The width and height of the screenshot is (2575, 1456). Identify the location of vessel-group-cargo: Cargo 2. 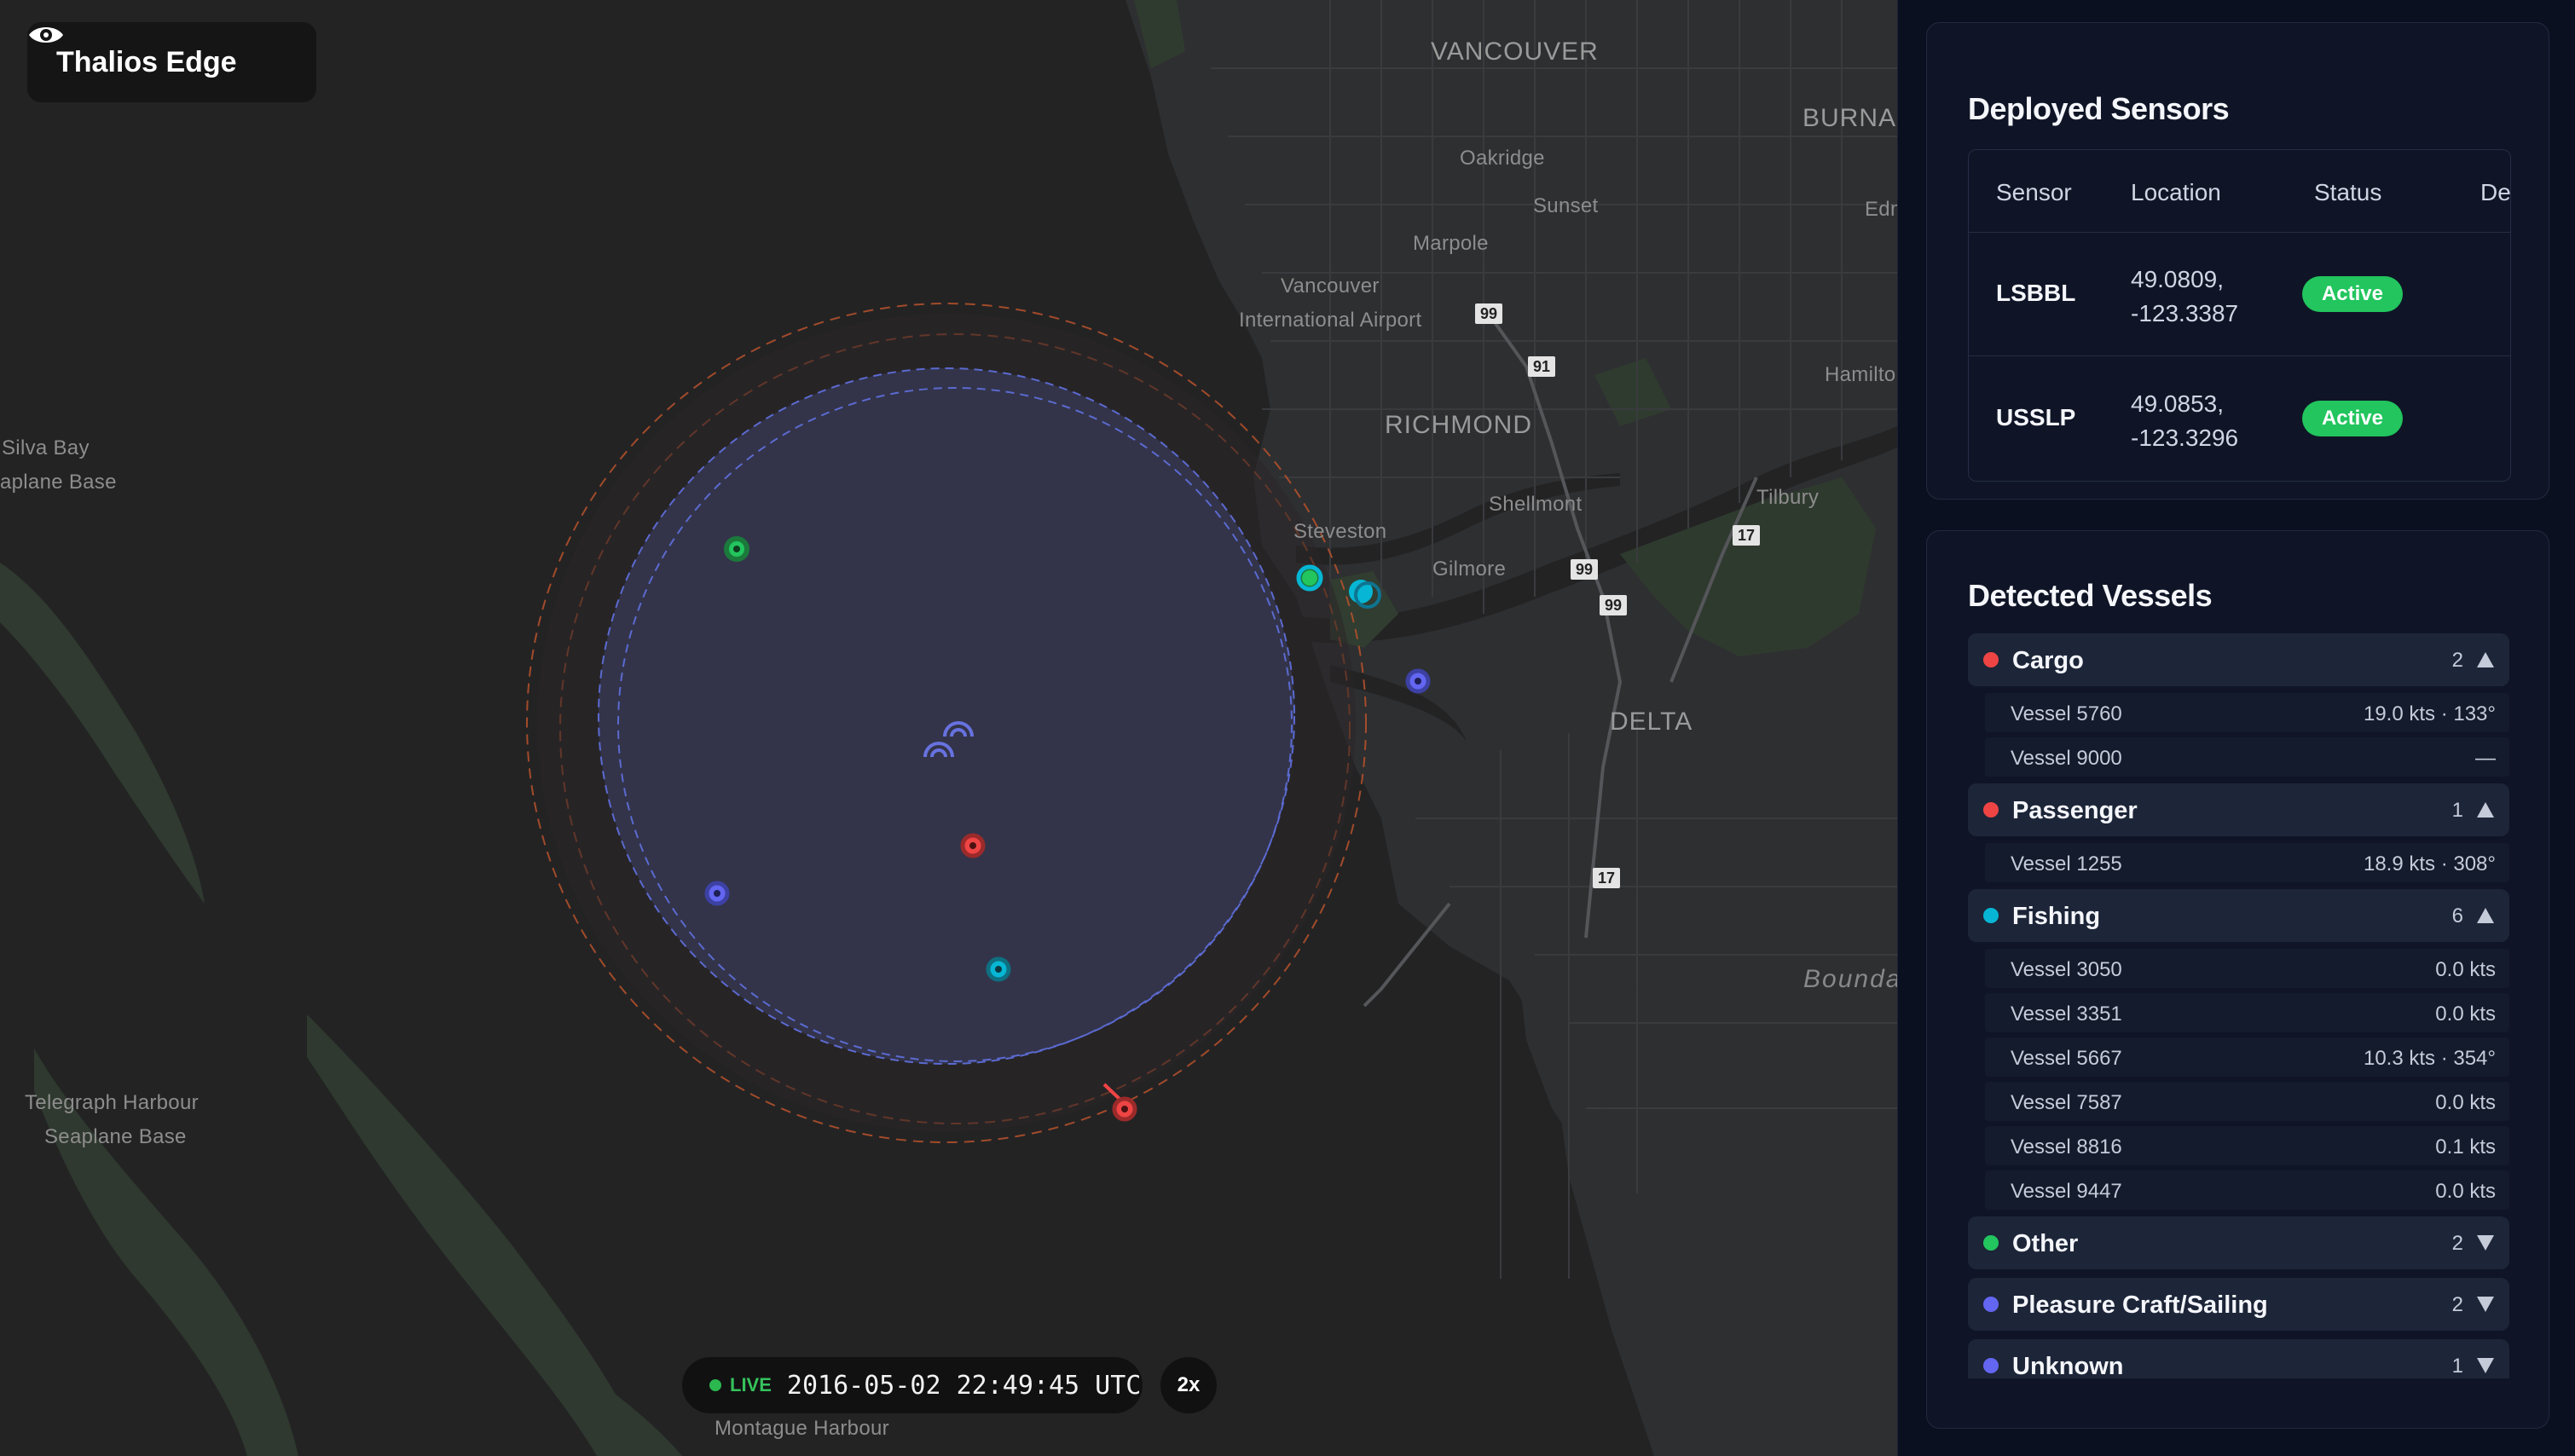
(2238, 659).